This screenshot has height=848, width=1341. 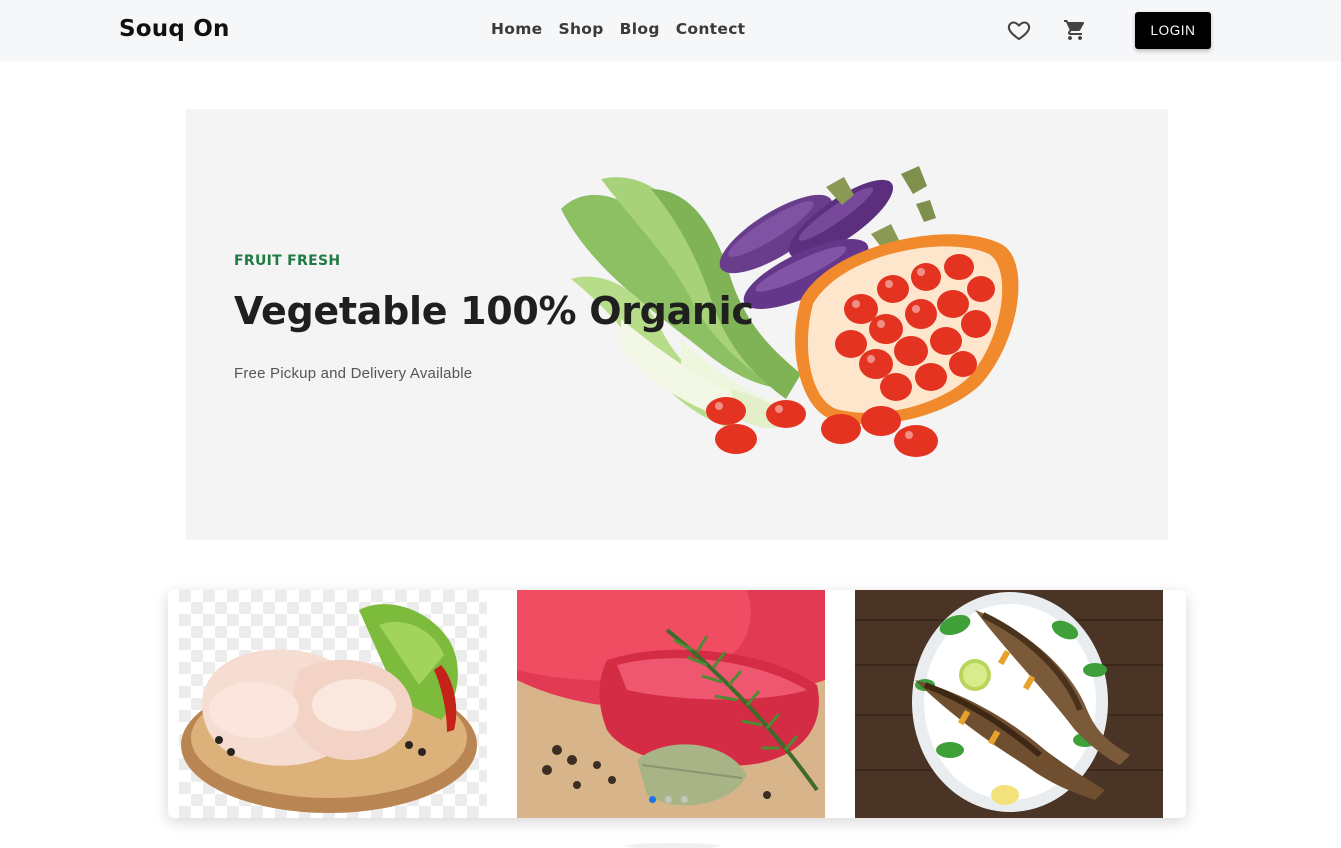 What do you see at coordinates (1173, 30) in the screenshot?
I see `login-button: LOGIN` at bounding box center [1173, 30].